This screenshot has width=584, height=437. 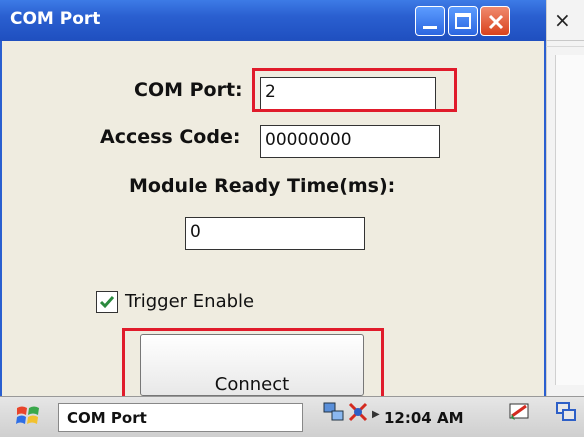 What do you see at coordinates (253, 364) in the screenshot?
I see `connect-highlight` at bounding box center [253, 364].